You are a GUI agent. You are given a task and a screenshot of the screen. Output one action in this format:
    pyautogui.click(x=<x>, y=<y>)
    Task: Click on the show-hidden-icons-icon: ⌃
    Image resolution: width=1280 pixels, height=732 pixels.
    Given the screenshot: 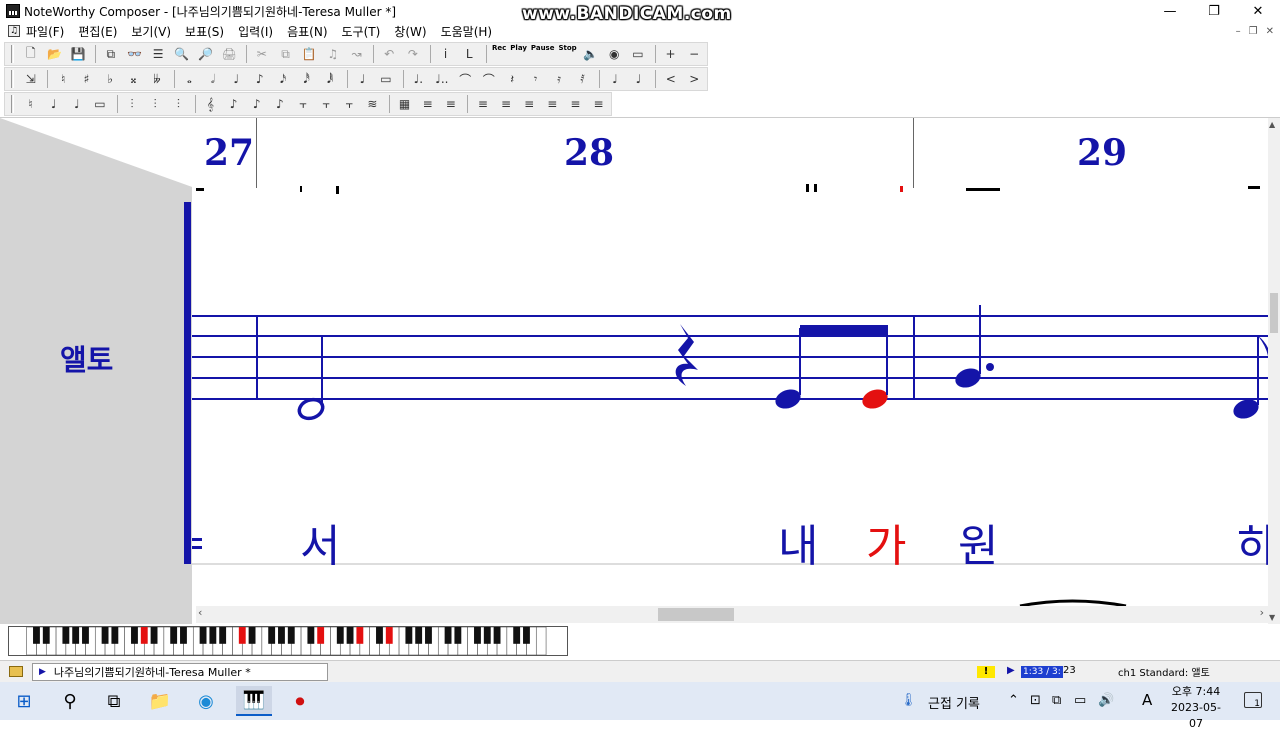 What is the action you would take?
    pyautogui.click(x=1013, y=700)
    